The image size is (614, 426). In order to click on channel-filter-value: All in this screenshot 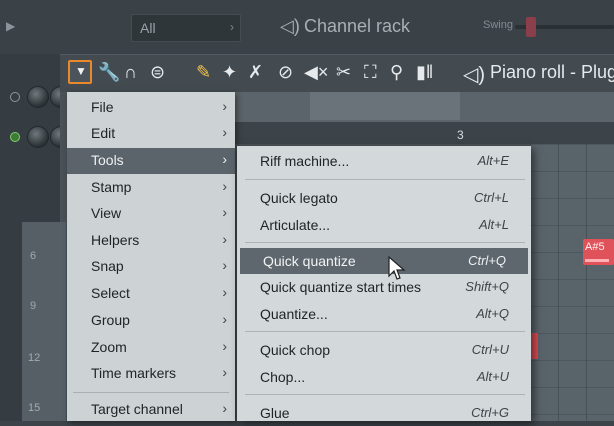, I will do `click(148, 28)`.